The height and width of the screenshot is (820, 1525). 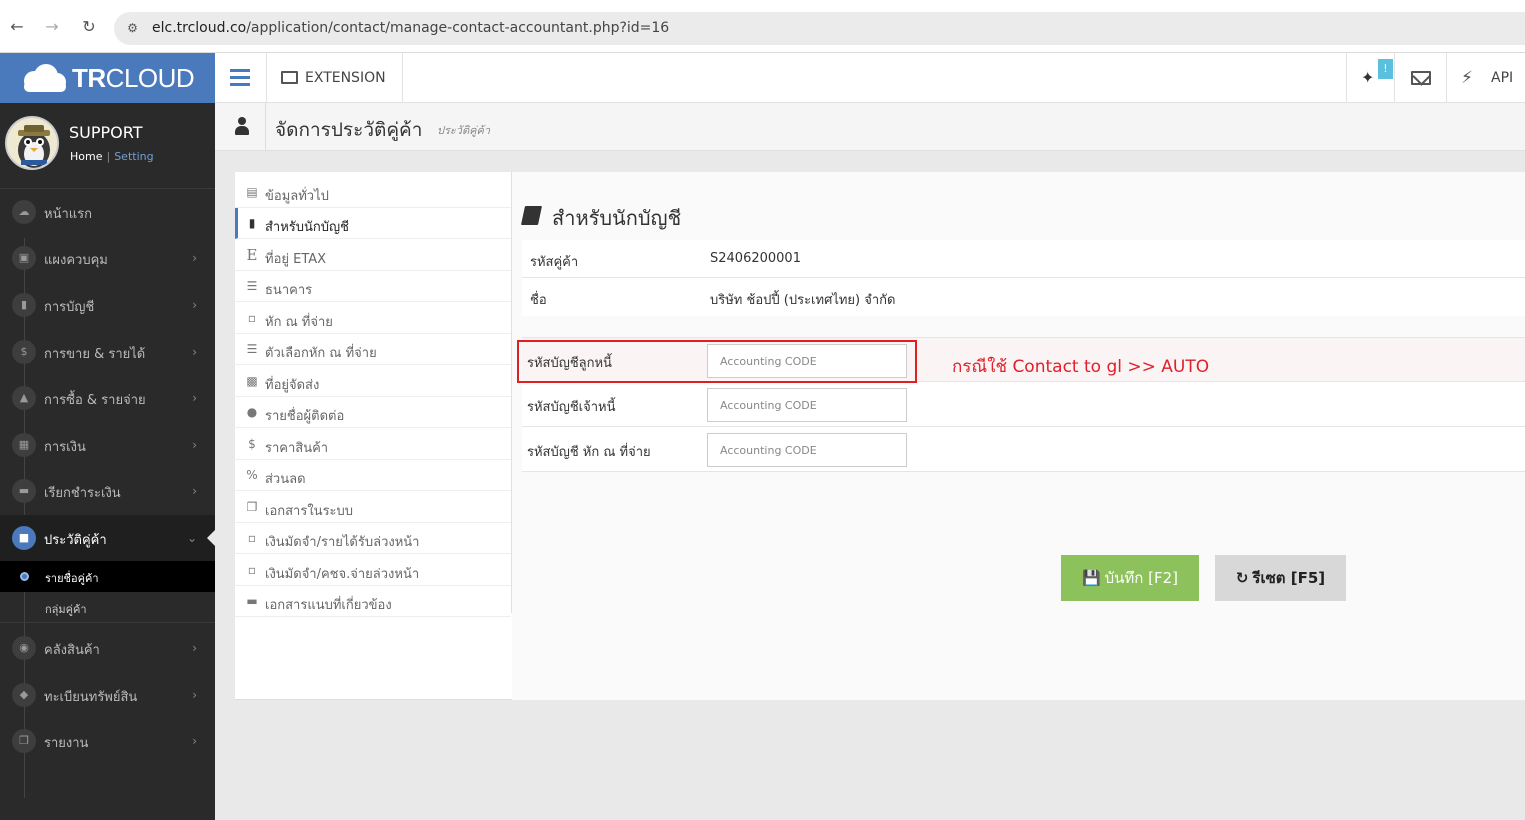 I want to click on plug-icon: ⚡, so click(x=1467, y=78).